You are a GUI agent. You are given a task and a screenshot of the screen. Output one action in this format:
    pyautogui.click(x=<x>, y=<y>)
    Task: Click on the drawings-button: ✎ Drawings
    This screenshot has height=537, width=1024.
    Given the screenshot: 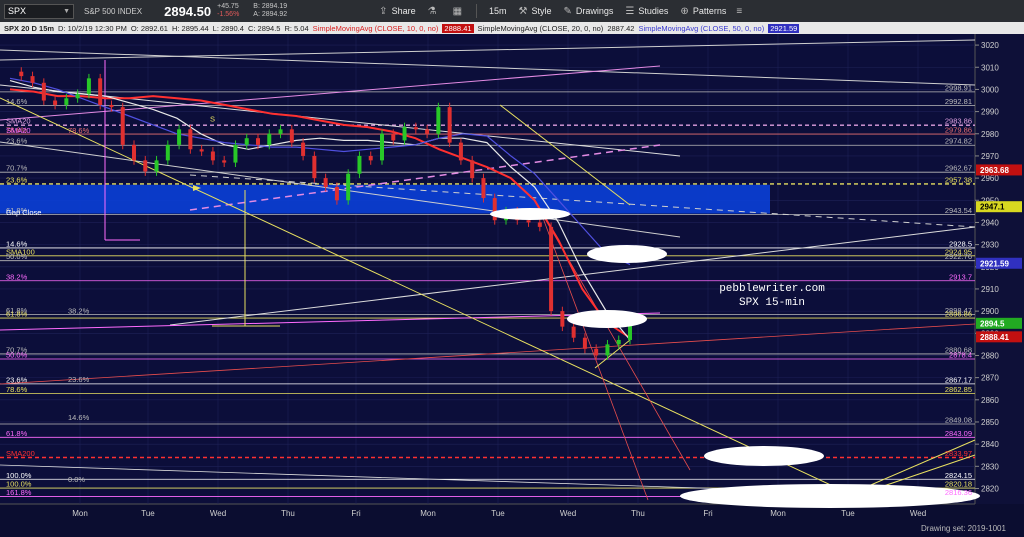 What is the action you would take?
    pyautogui.click(x=589, y=11)
    